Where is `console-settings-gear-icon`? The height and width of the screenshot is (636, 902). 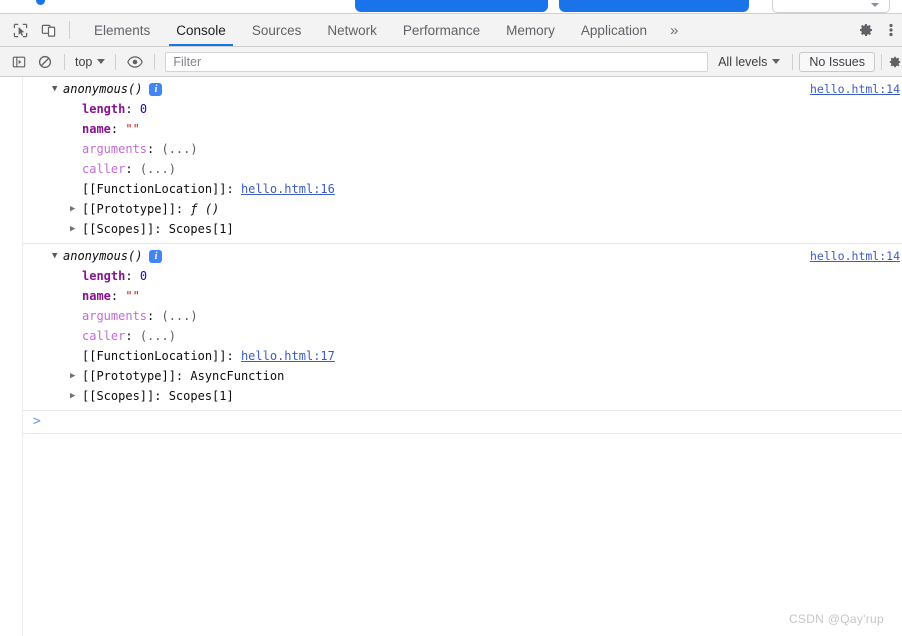
console-settings-gear-icon is located at coordinates (895, 62).